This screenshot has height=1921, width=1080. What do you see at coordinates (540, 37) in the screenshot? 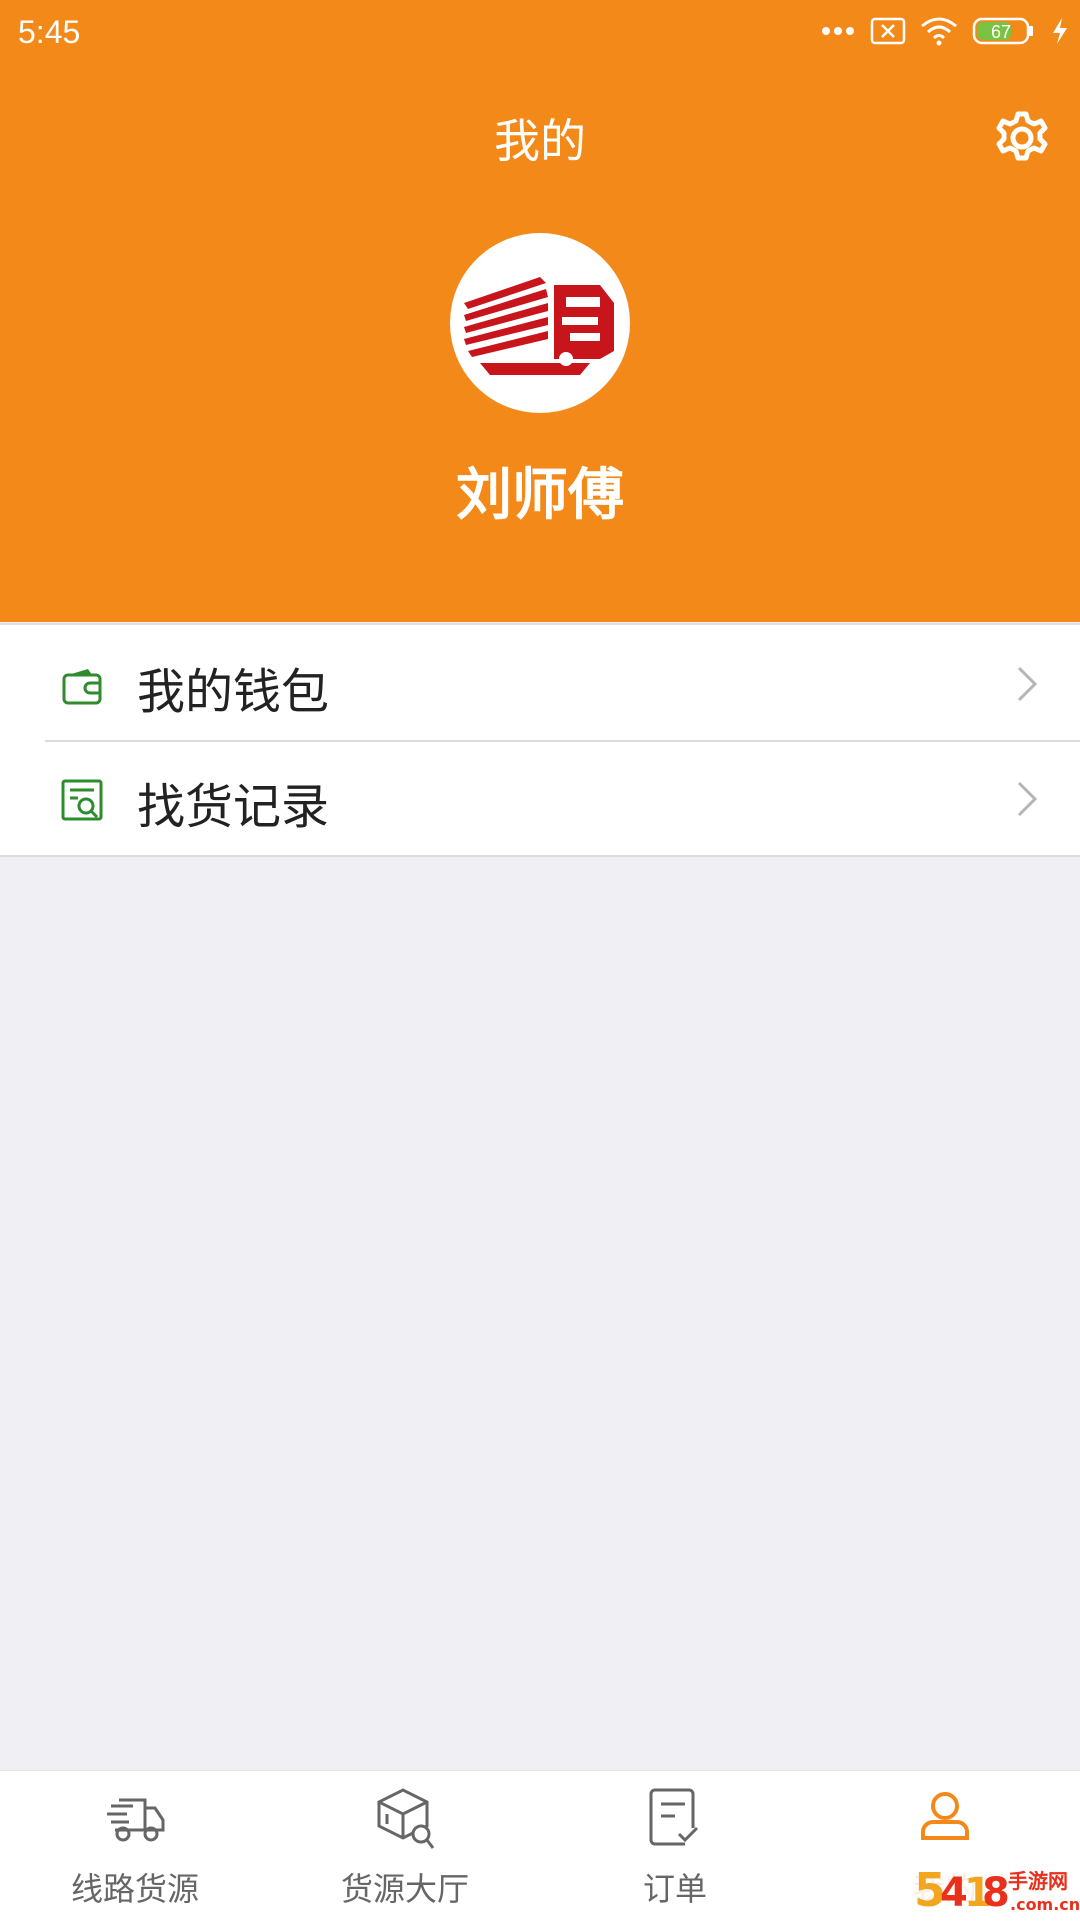
I see `status-bar: 5:45 67` at bounding box center [540, 37].